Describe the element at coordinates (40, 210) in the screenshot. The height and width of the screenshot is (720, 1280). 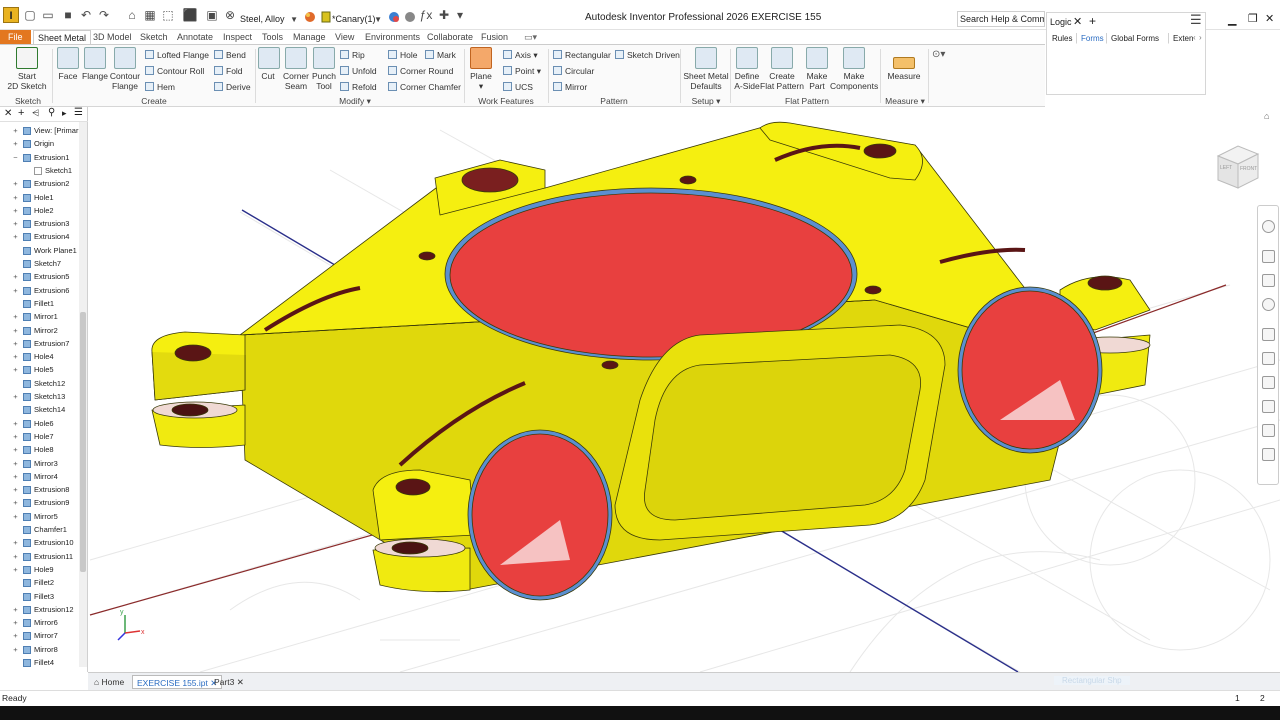
I see `browser-item: + Hole2` at that location.